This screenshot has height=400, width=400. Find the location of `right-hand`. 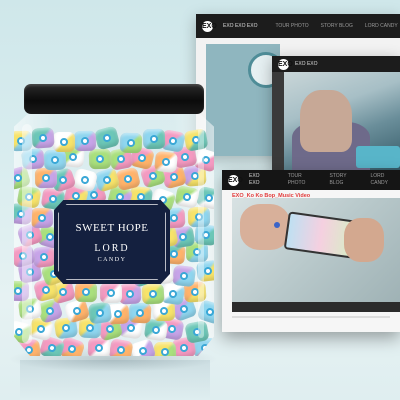

right-hand is located at coordinates (364, 240).